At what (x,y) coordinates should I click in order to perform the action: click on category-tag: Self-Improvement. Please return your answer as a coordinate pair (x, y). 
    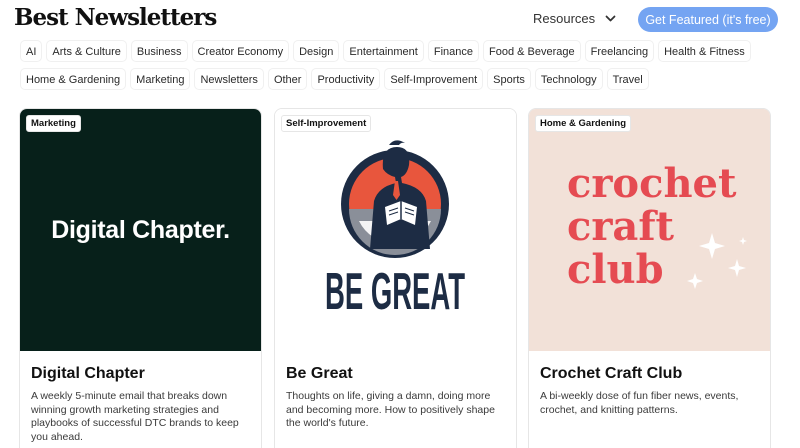
    Looking at the image, I should click on (326, 123).